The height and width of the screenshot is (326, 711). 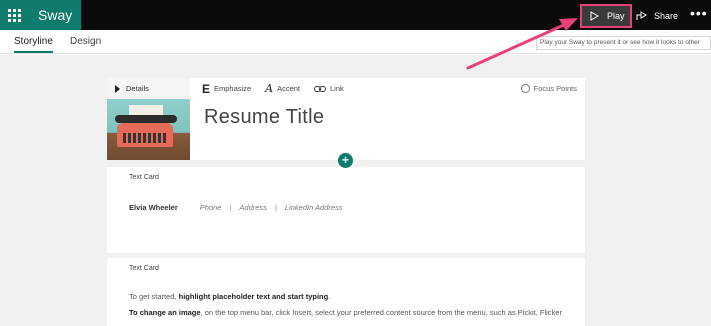 What do you see at coordinates (594, 16) in the screenshot?
I see `play-icon` at bounding box center [594, 16].